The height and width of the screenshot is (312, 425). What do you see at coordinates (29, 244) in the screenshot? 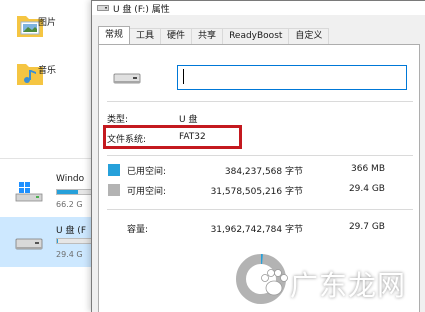
I see `usb-drive-icon` at bounding box center [29, 244].